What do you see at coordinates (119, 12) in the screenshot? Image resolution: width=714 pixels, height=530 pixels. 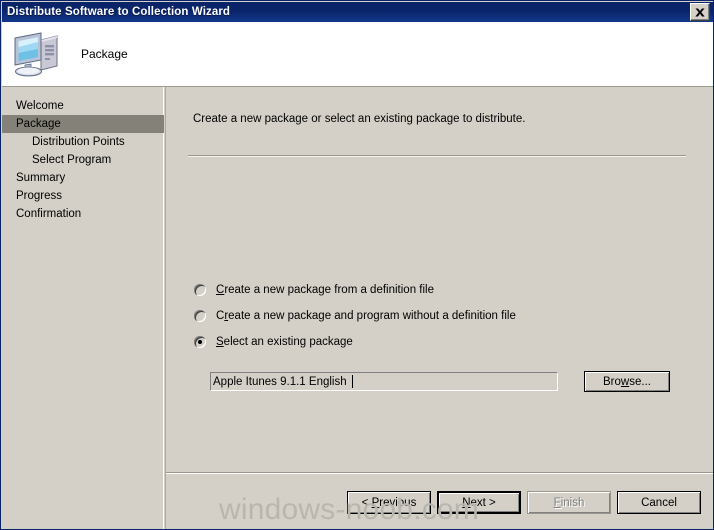 I see `window-title: Distribute Software to Collection Wizard` at bounding box center [119, 12].